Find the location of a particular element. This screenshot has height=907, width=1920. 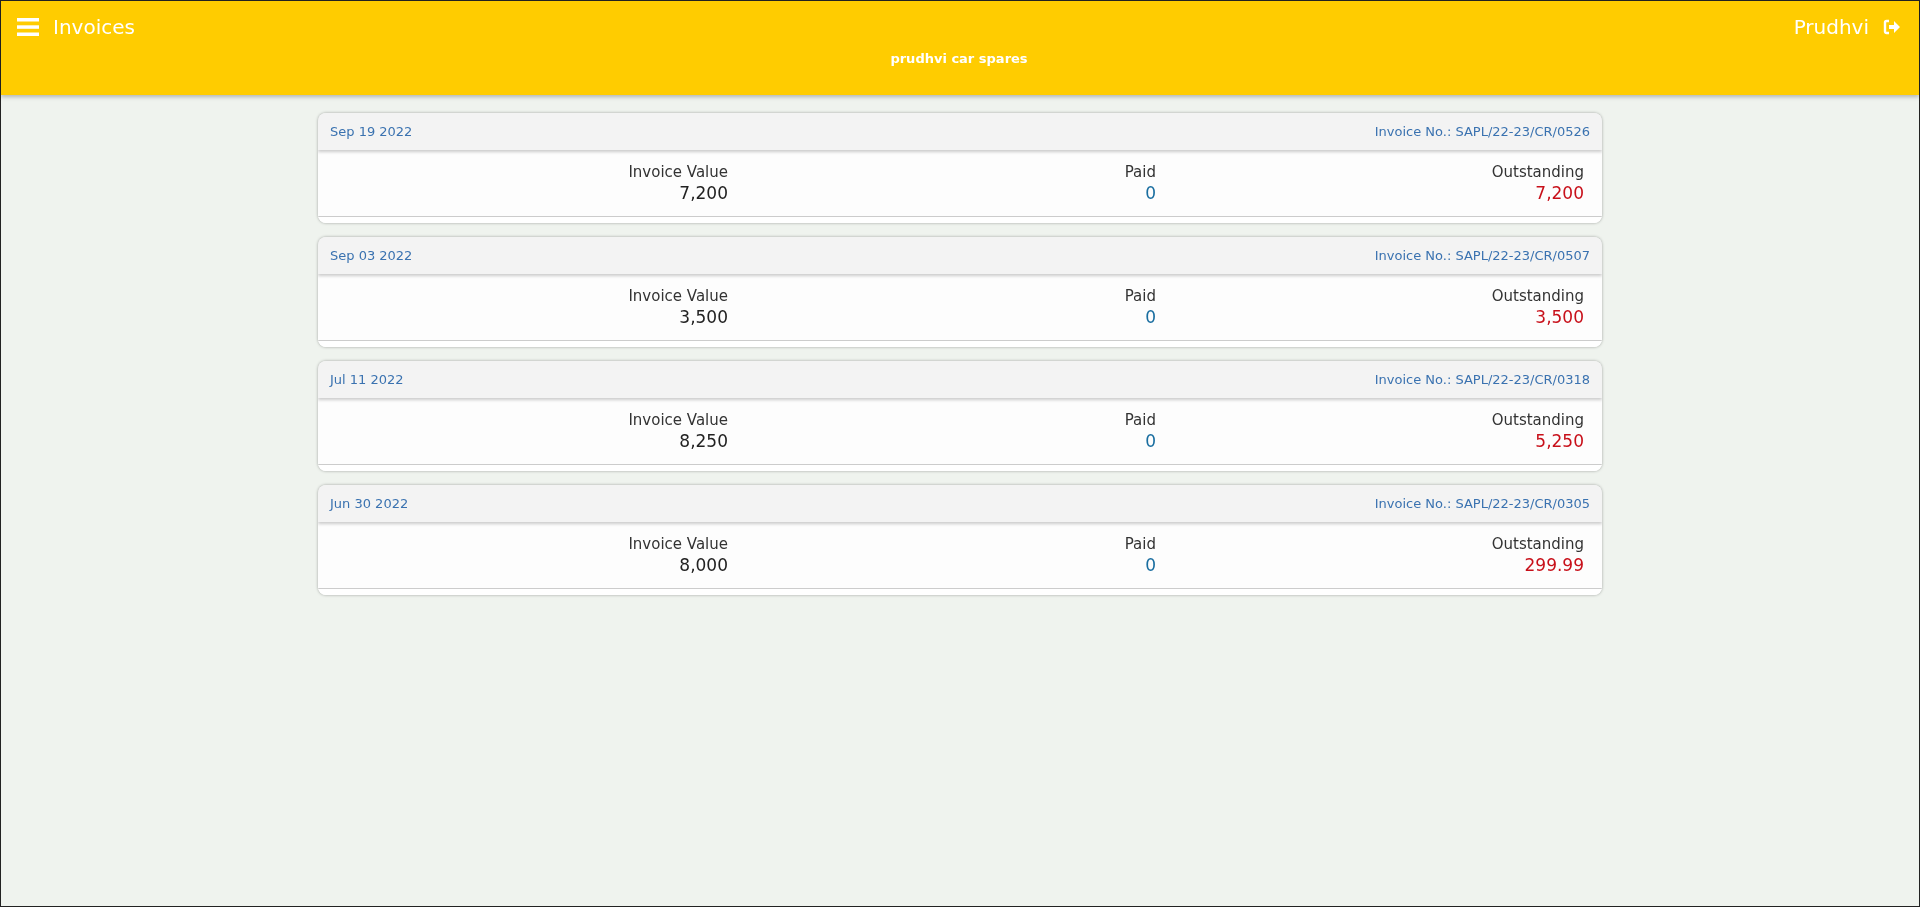

invoice-date: Sep 03 2022 is located at coordinates (371, 255).